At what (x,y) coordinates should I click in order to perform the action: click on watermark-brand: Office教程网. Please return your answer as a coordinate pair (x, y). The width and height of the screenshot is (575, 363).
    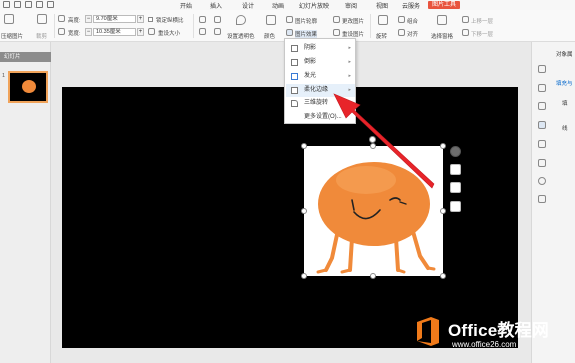
    Looking at the image, I should click on (498, 330).